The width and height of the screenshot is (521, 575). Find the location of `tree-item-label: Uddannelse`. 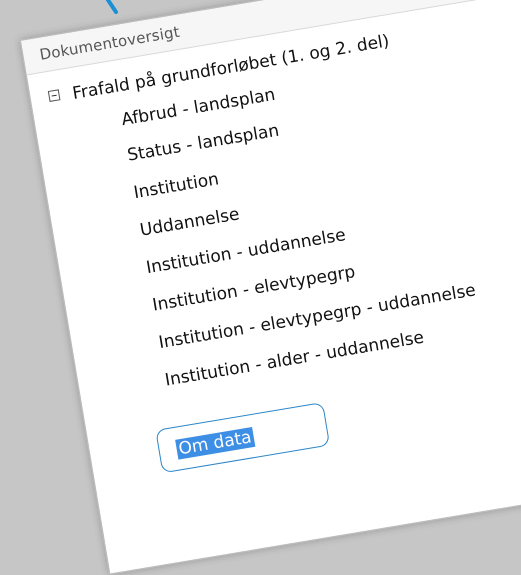

tree-item-label: Uddannelse is located at coordinates (189, 222).